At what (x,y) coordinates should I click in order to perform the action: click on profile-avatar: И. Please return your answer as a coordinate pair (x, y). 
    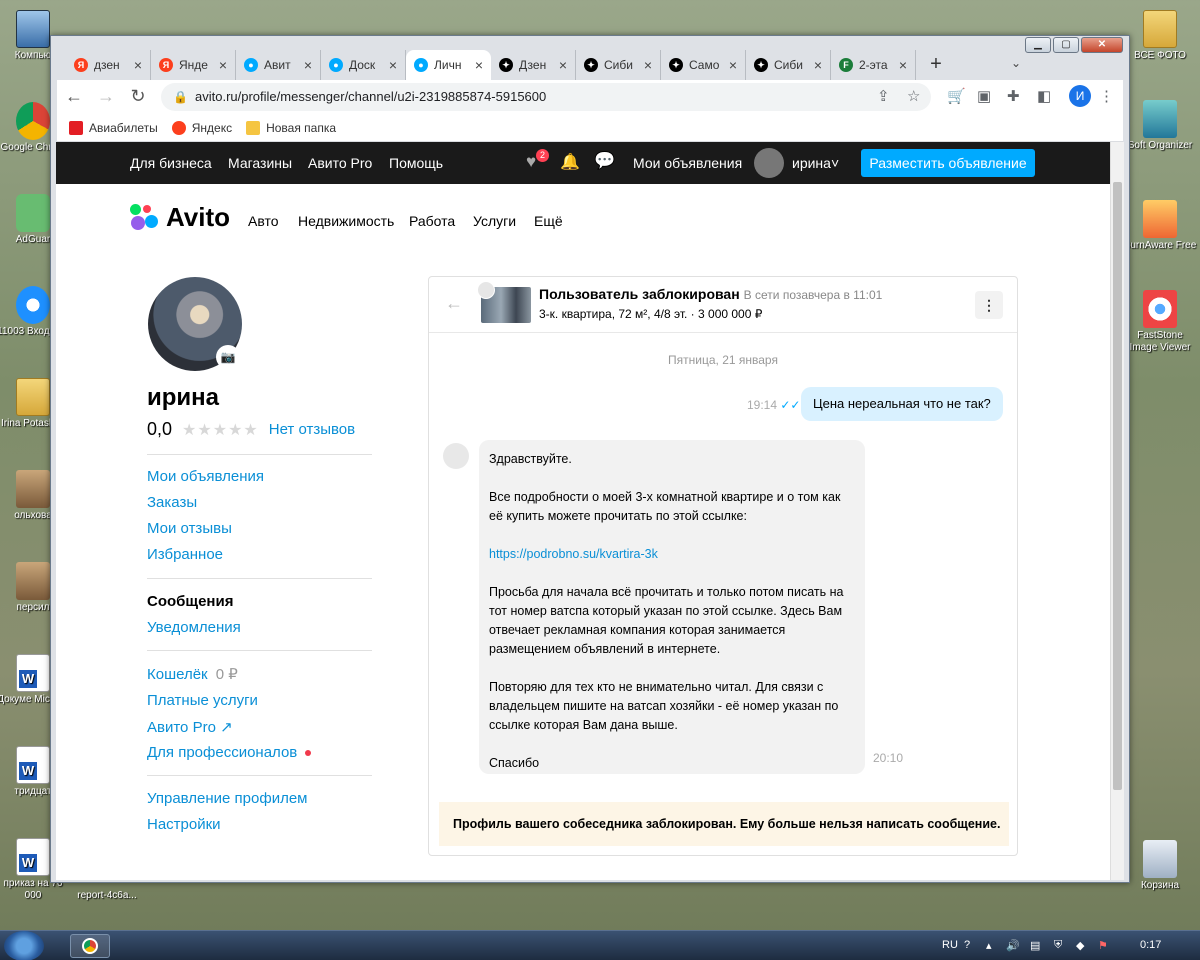
    Looking at the image, I should click on (1080, 96).